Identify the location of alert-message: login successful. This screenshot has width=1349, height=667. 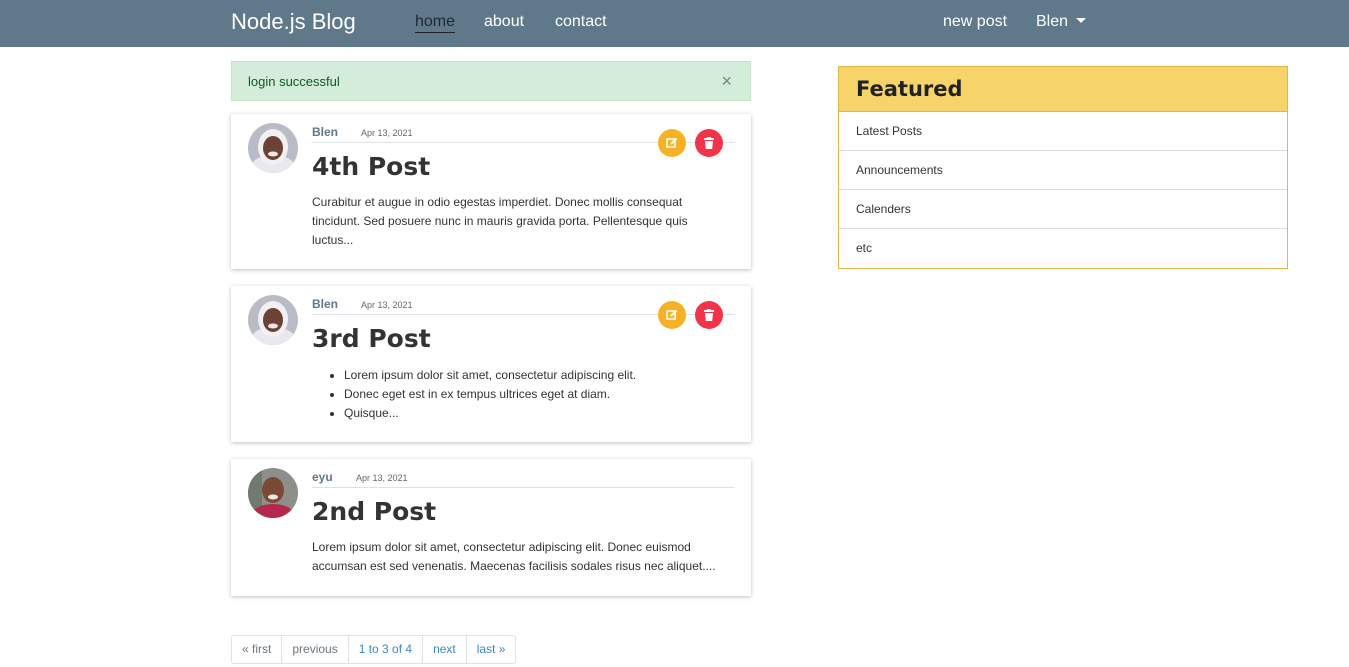
(294, 81).